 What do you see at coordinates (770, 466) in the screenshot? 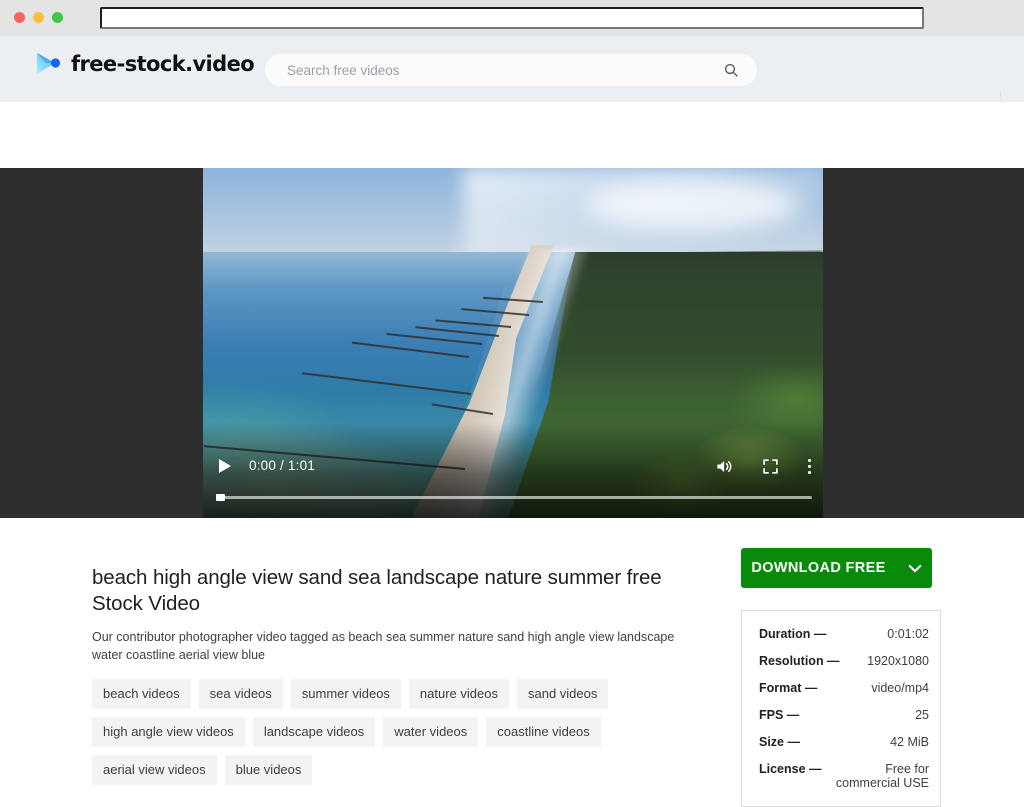
I see `fullscreen-icon` at bounding box center [770, 466].